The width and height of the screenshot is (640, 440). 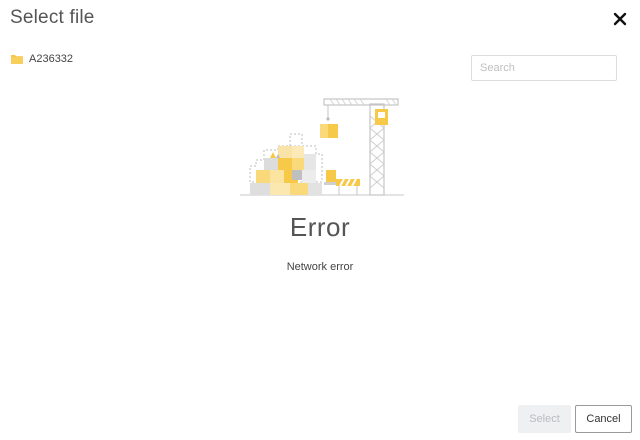 What do you see at coordinates (544, 68) in the screenshot?
I see `search-input` at bounding box center [544, 68].